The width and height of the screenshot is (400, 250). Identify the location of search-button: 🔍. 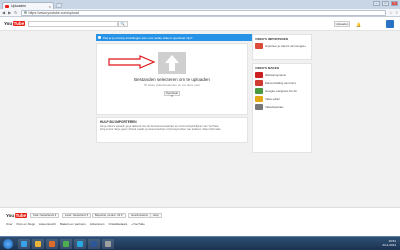
(123, 24).